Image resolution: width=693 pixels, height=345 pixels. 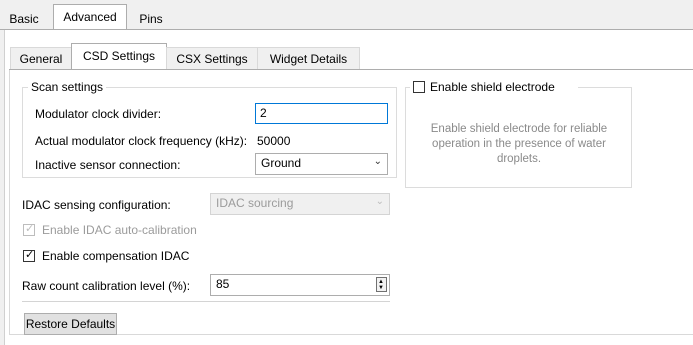 I want to click on mod-clock-divider-label: Modulator clock divider:, so click(x=98, y=114).